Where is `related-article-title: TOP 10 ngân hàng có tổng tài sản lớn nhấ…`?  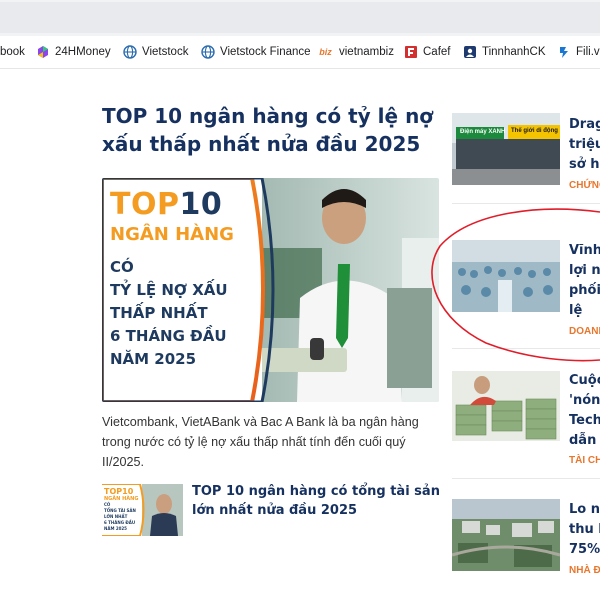
related-article-title: TOP 10 ngân hàng có tổng tài sản lớn nhấ… is located at coordinates (319, 501).